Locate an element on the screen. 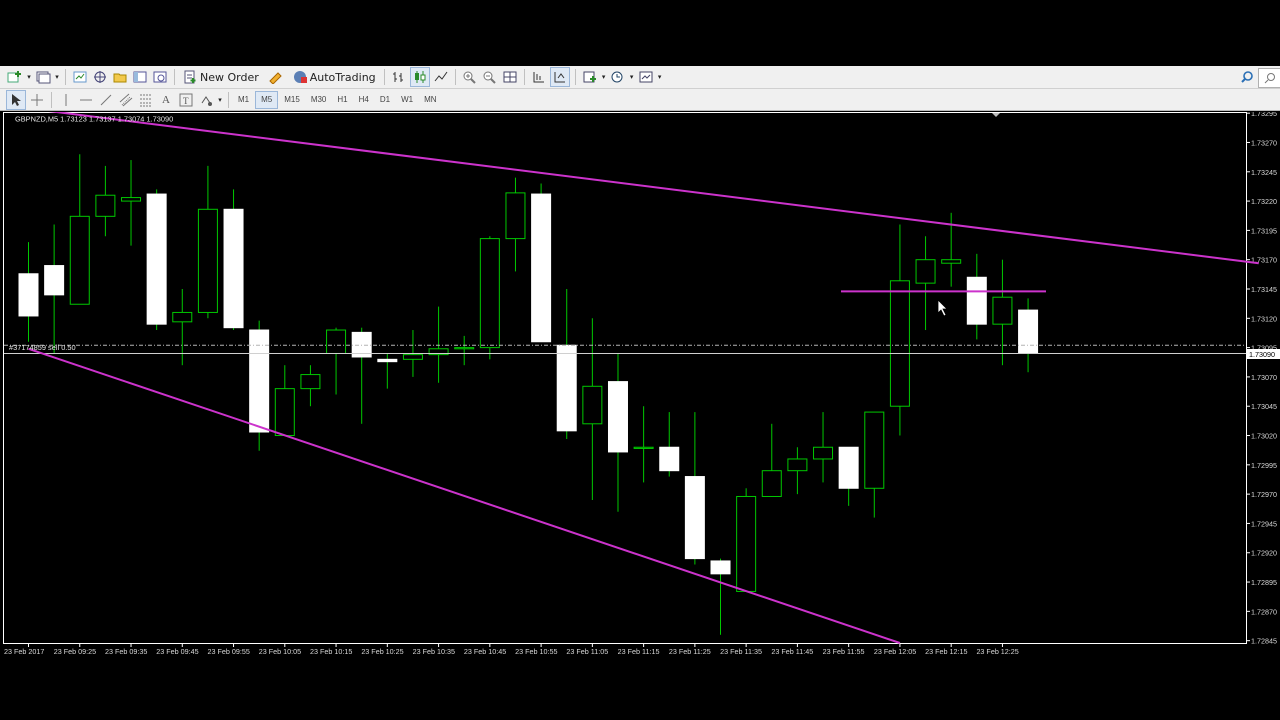 This screenshot has height=720, width=1280. price-tick-label: 1.73070 is located at coordinates (1264, 377).